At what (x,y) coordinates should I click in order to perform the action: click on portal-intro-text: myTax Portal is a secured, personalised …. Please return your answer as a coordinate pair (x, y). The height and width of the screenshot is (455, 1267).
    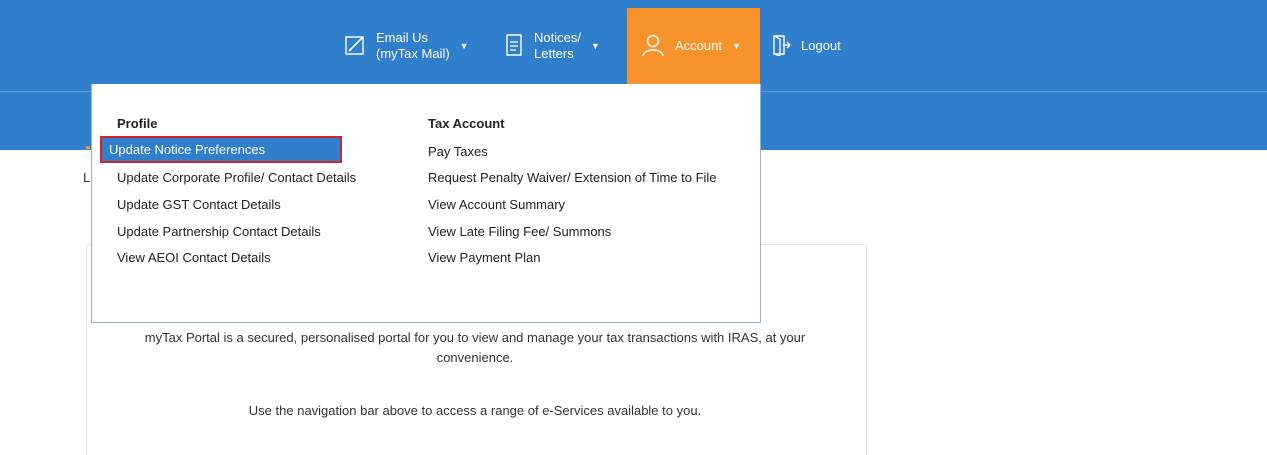
    Looking at the image, I should click on (475, 347).